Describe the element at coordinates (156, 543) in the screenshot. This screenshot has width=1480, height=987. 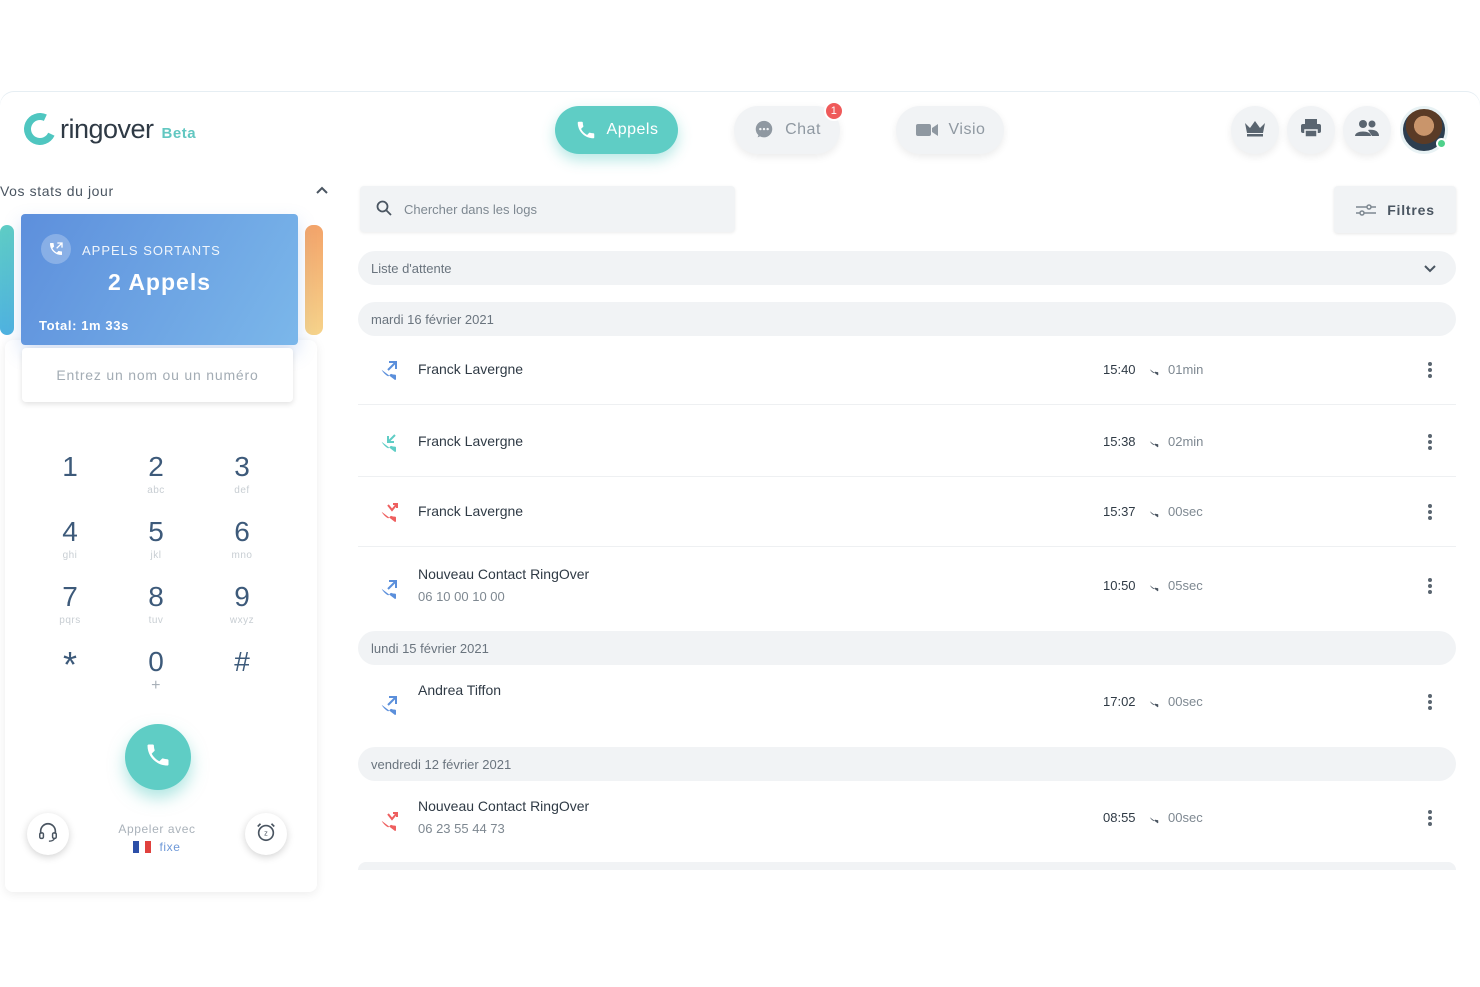
I see `dial-key-5: 5 jkl` at that location.